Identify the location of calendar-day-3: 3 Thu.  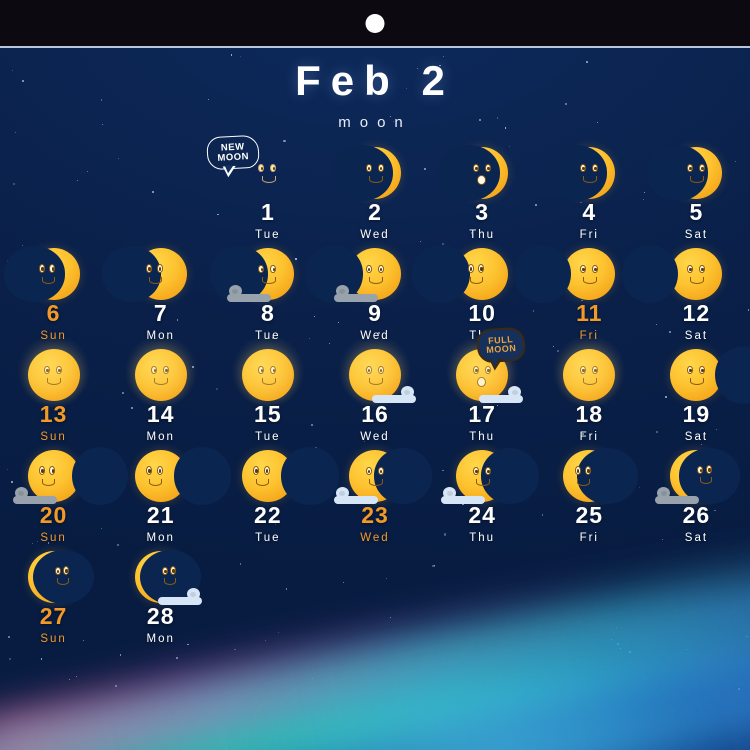
(482, 190).